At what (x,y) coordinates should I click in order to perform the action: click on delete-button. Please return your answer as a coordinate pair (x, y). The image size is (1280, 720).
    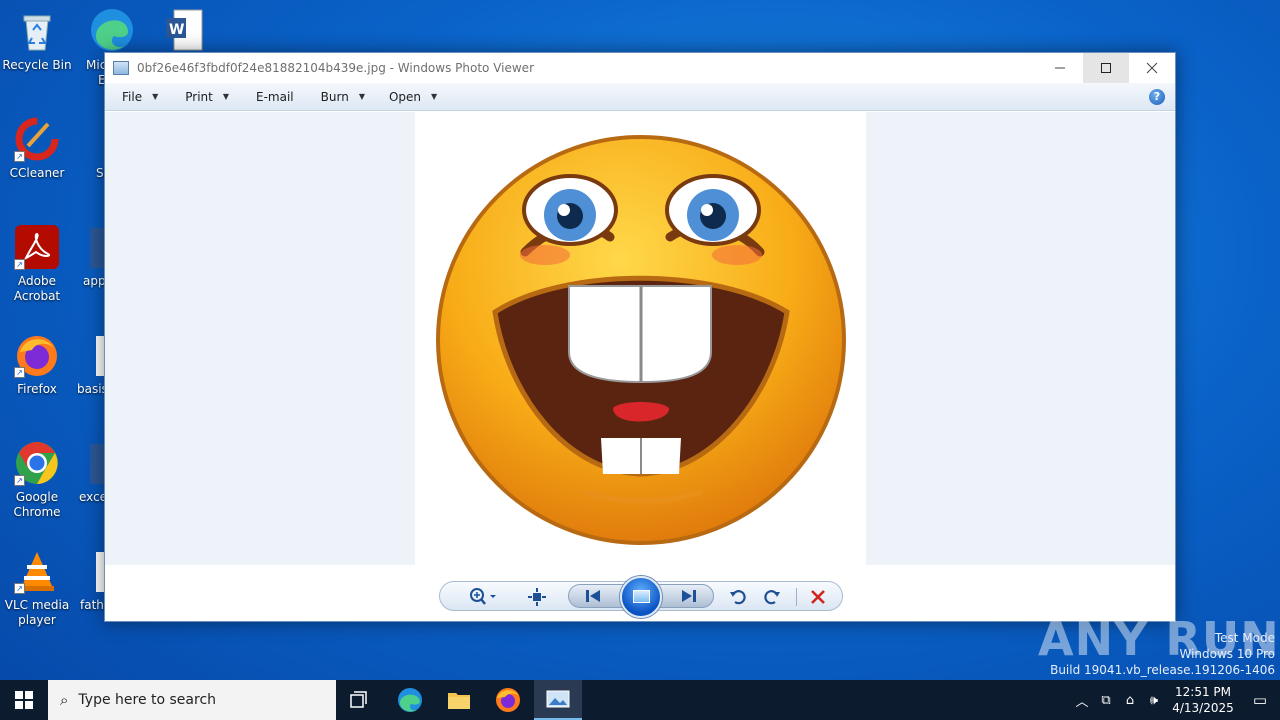
    Looking at the image, I should click on (818, 597).